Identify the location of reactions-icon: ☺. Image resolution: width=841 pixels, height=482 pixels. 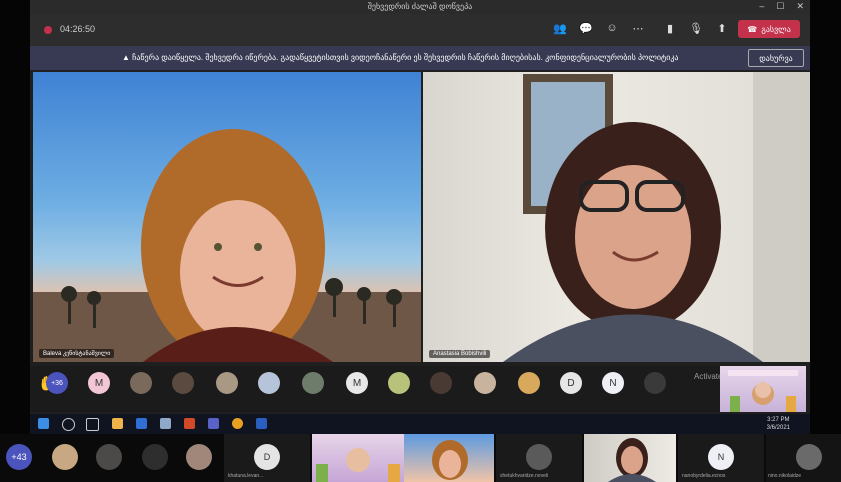
(612, 28).